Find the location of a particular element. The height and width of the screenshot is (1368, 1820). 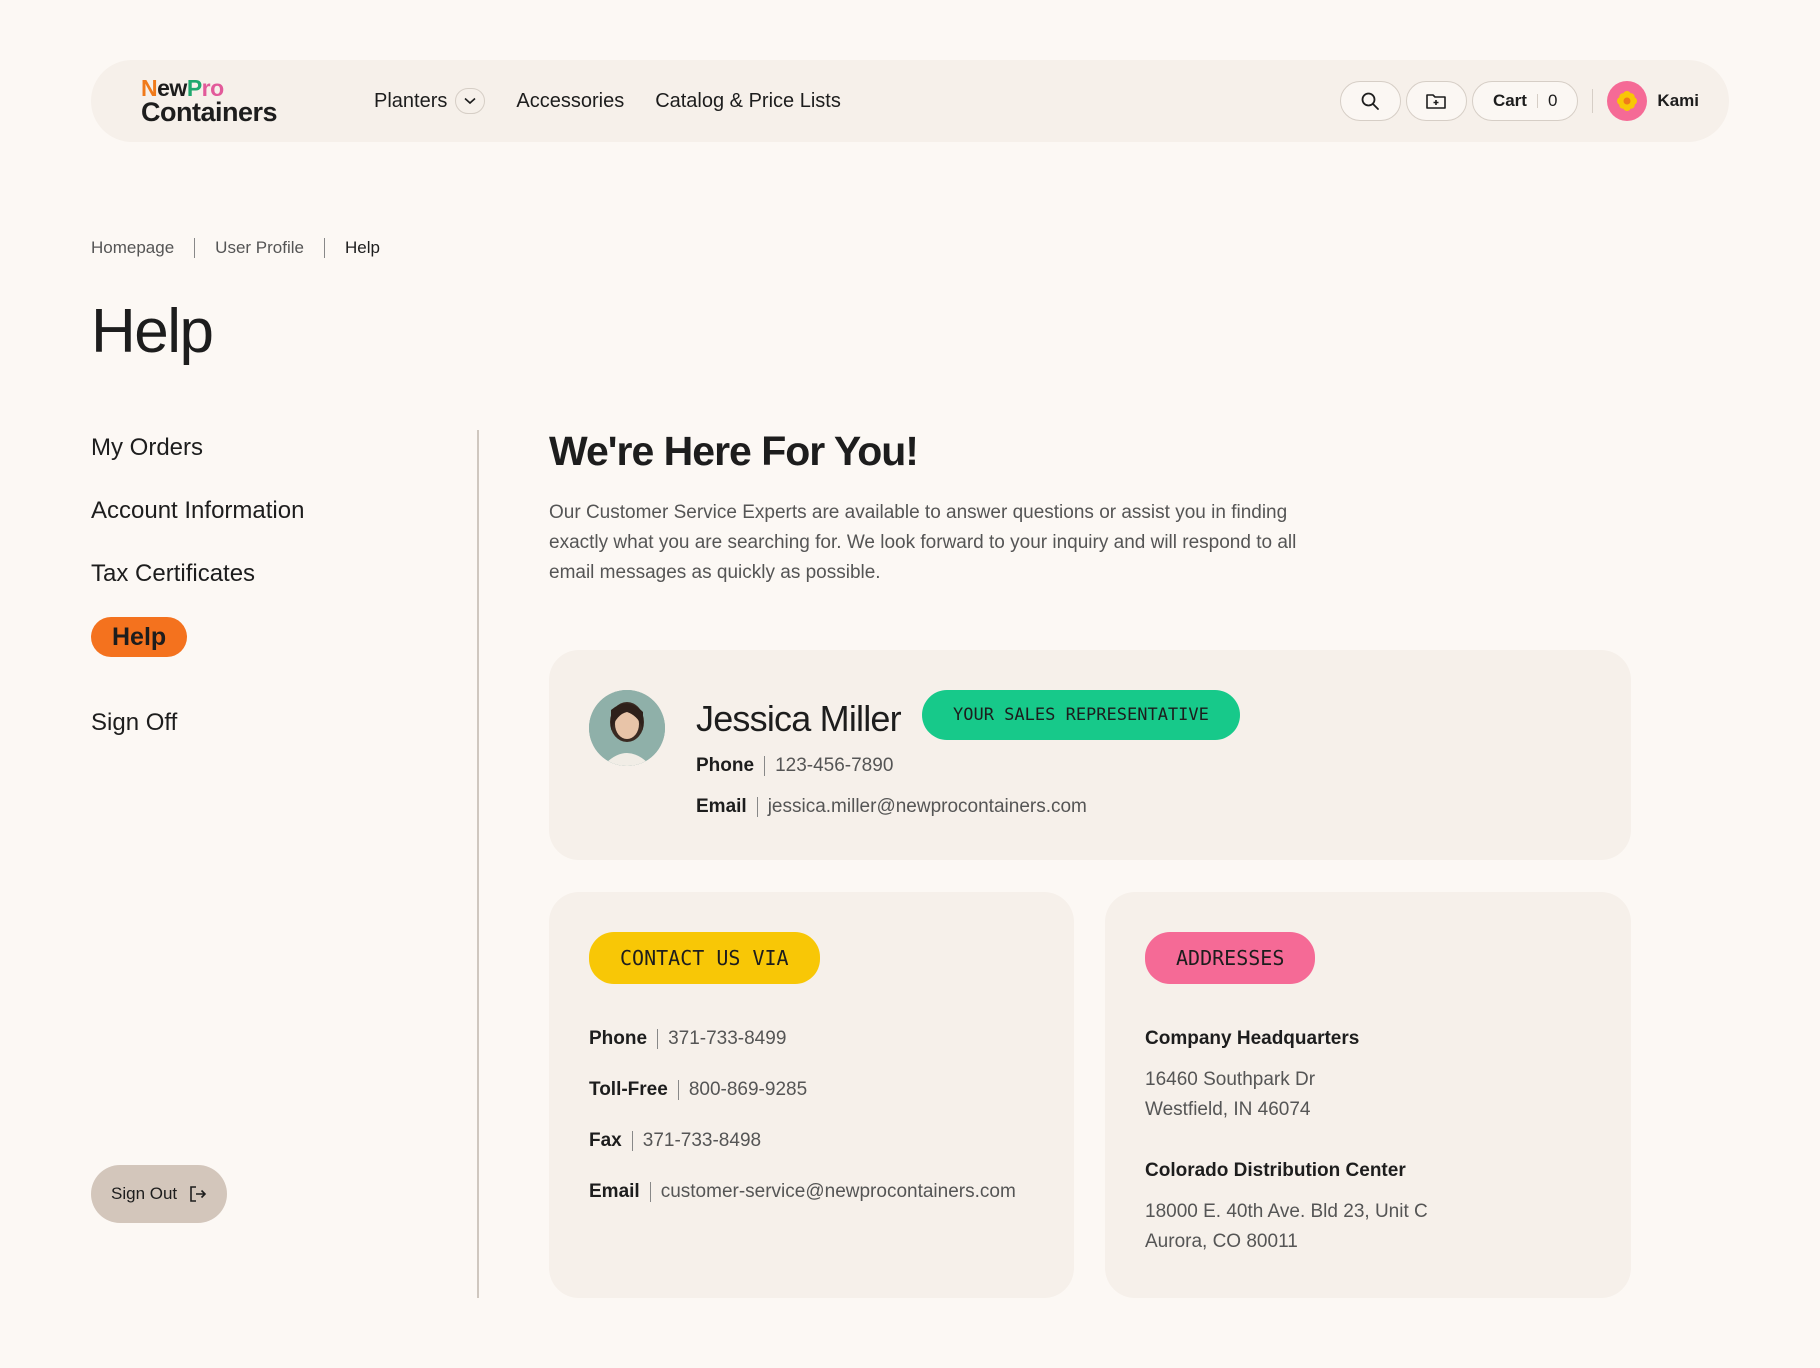

logo-containers: Containers is located at coordinates (209, 112).